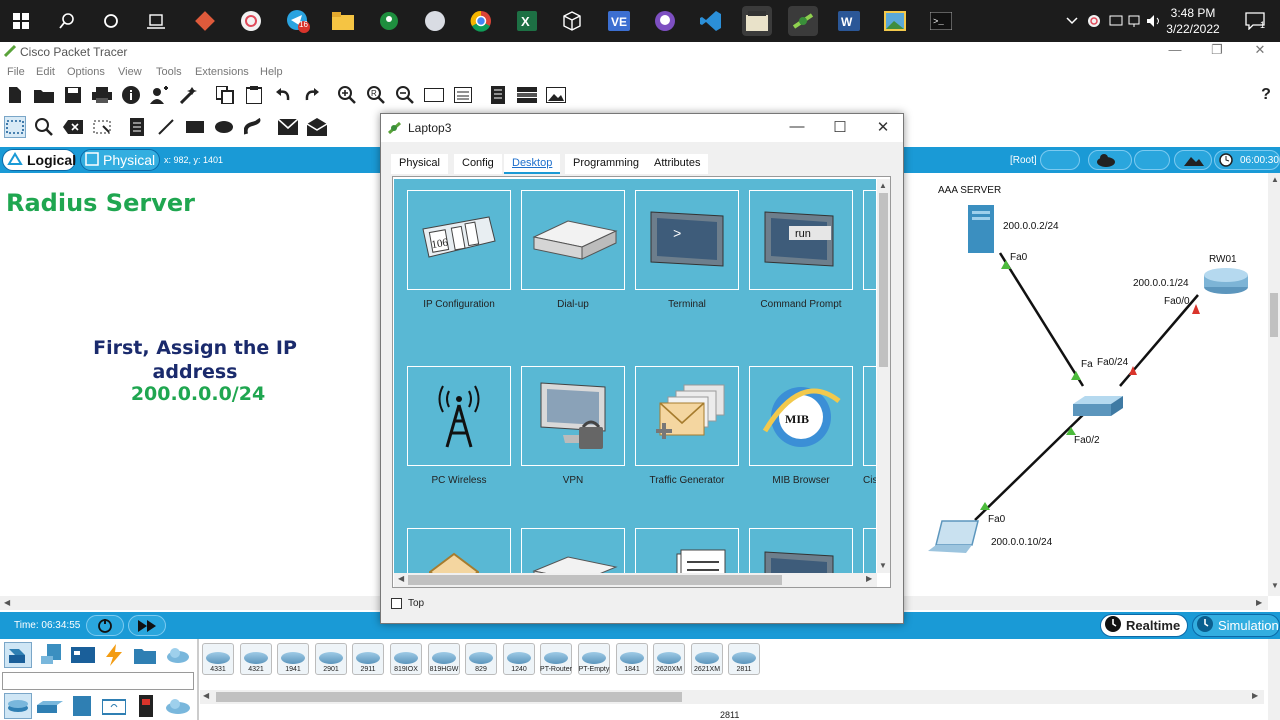  Describe the element at coordinates (711, 21) in the screenshot. I see `vscode-icon` at that location.